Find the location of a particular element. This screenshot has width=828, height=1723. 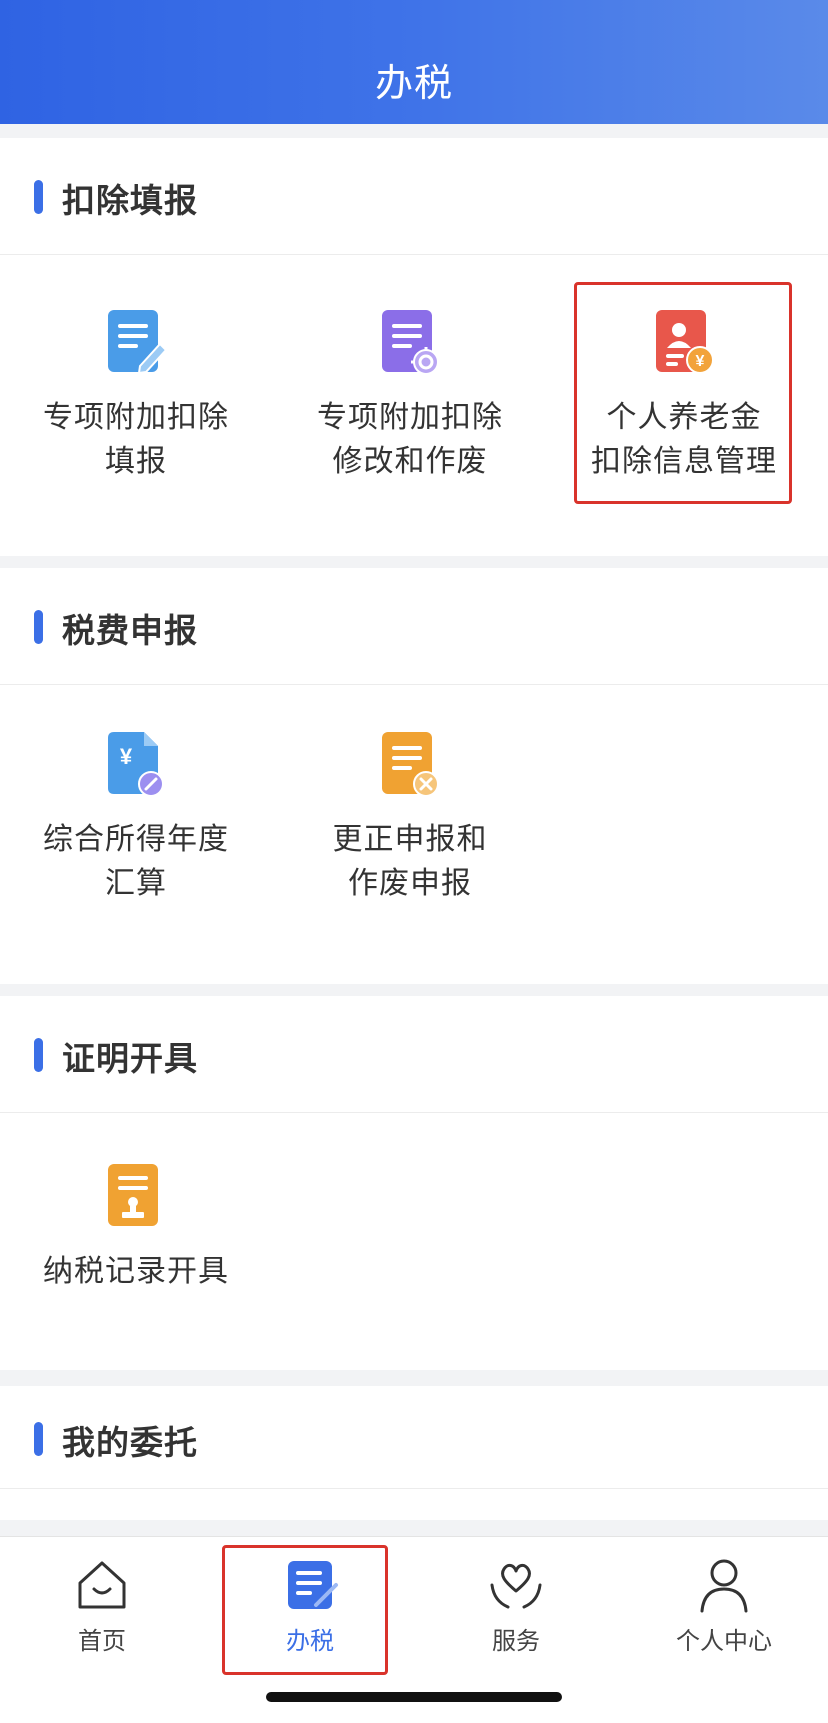

tab-service: 服务 is located at coordinates (516, 1605).